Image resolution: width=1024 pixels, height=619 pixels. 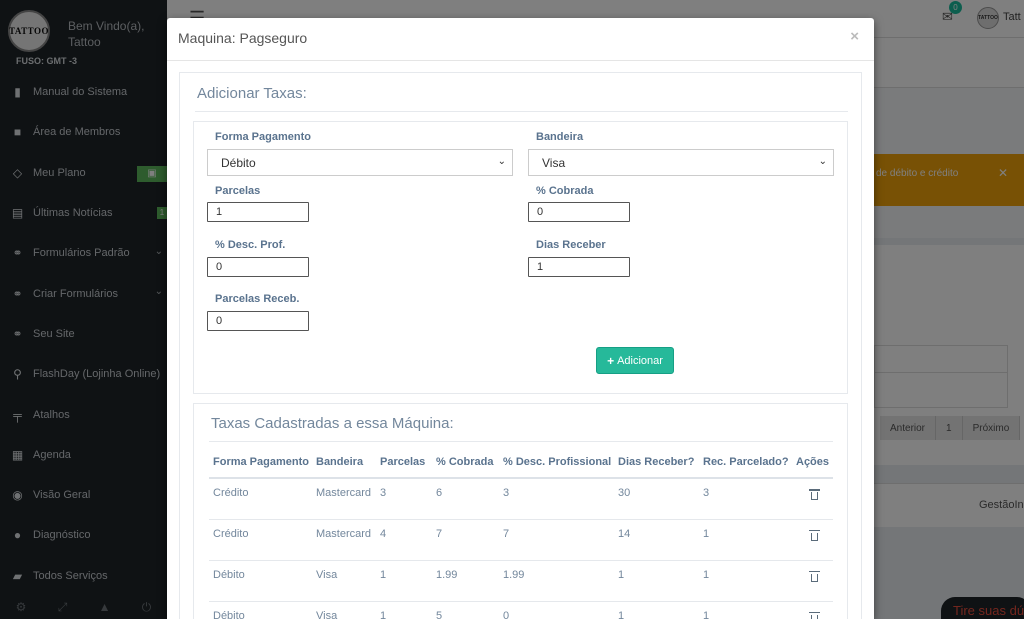 I want to click on cell-cobrada: 1.99, so click(x=465, y=580).